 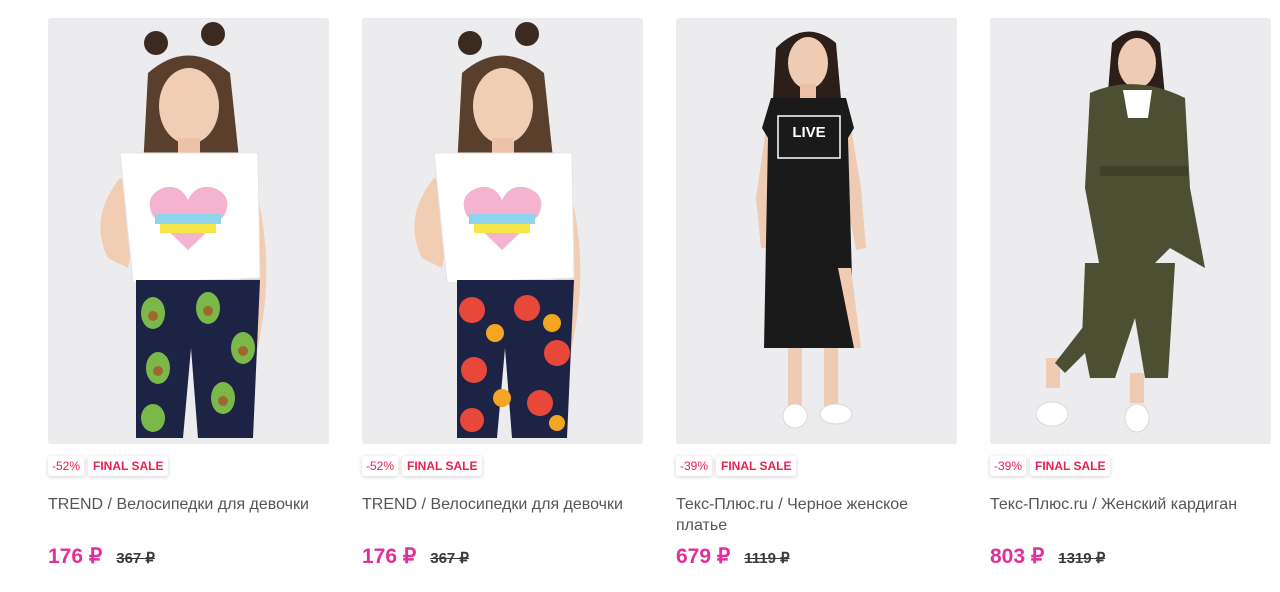 I want to click on current-price: 679 ₽, so click(x=703, y=556).